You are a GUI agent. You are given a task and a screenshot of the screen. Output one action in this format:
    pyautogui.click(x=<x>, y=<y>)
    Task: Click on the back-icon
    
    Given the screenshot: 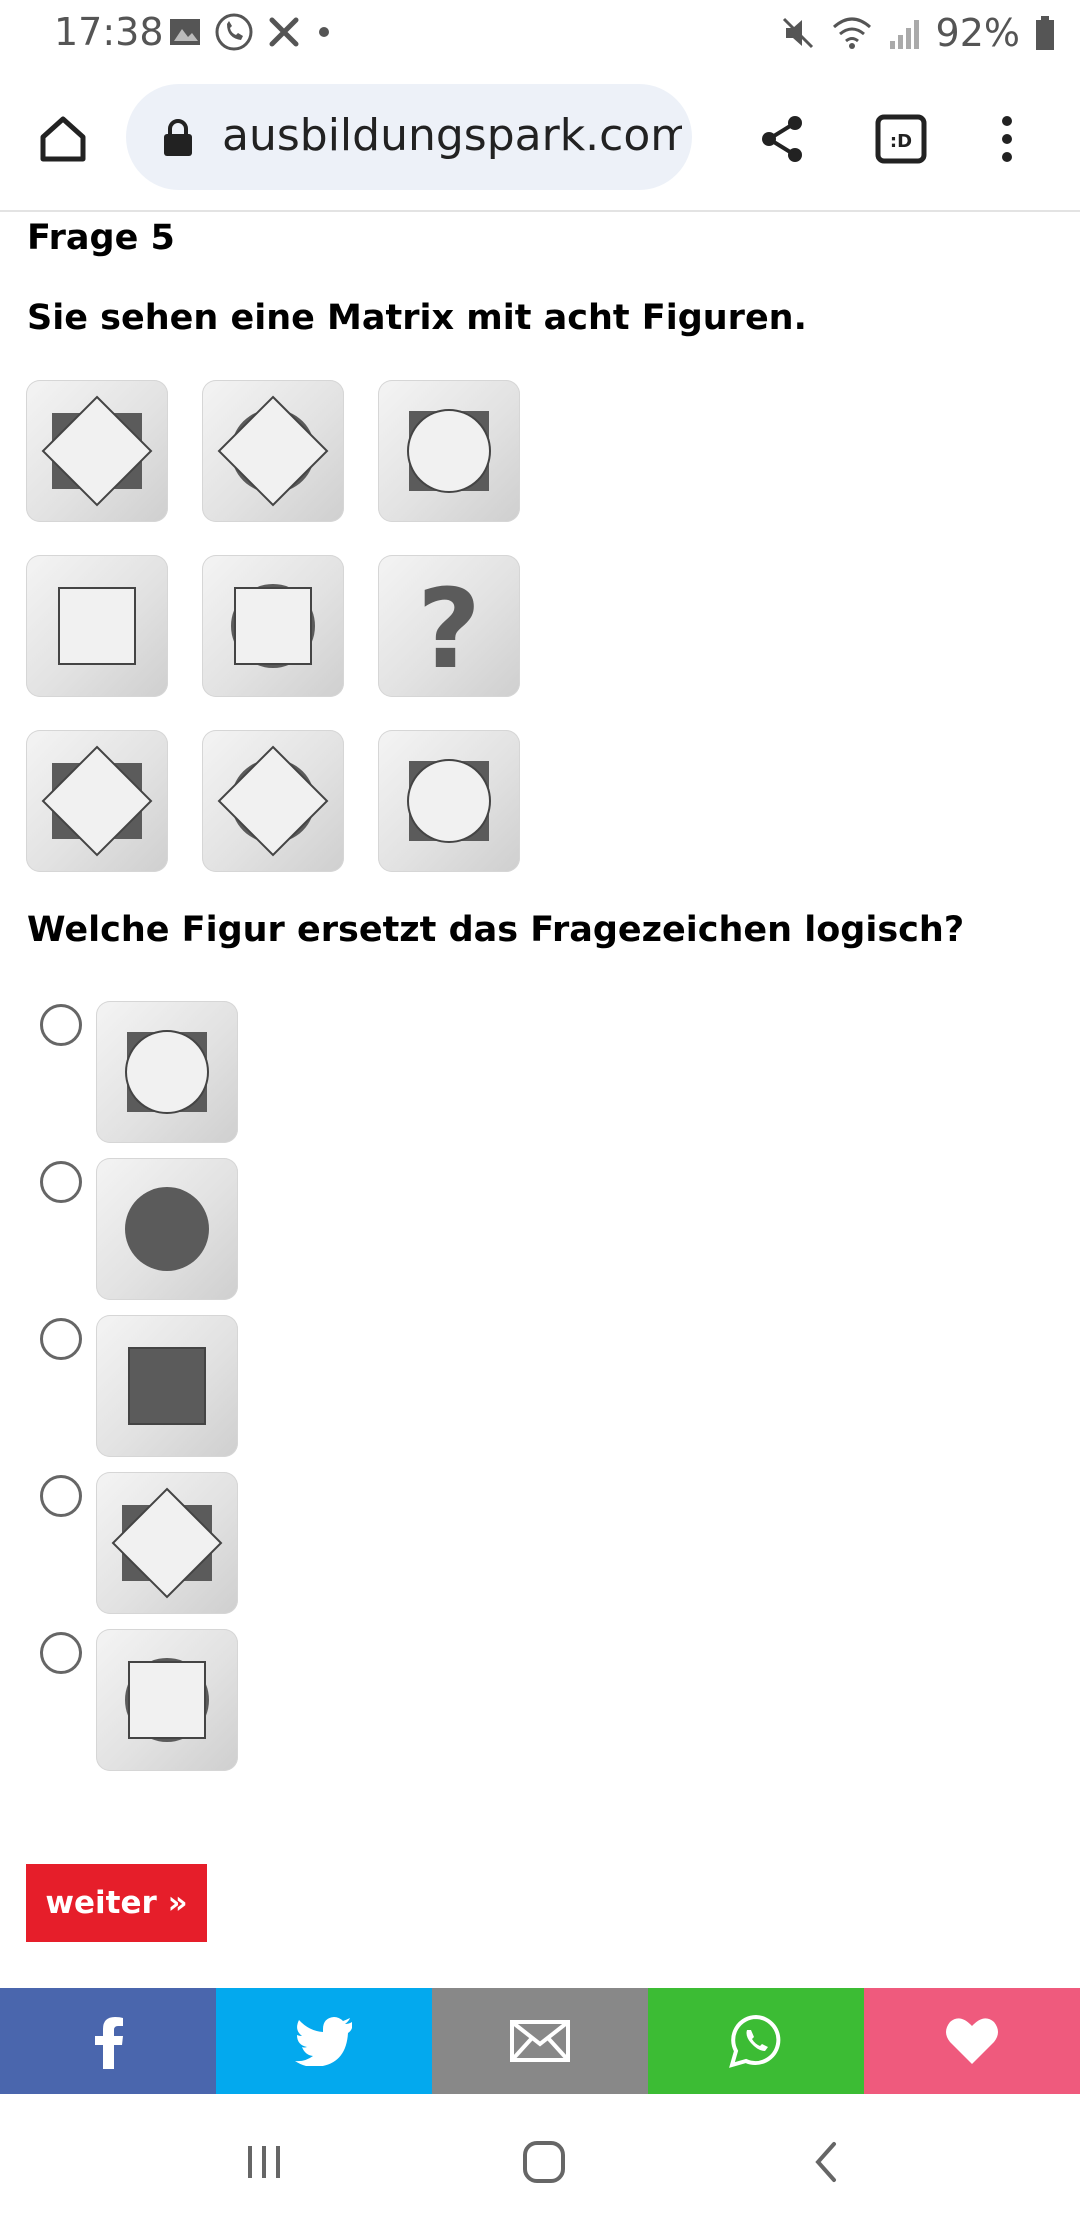 What is the action you would take?
    pyautogui.click(x=825, y=2162)
    